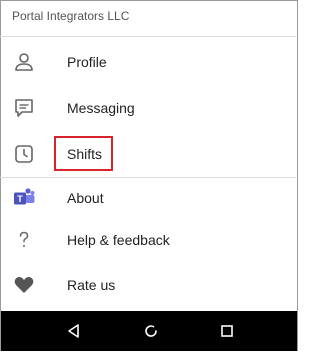 The width and height of the screenshot is (320, 353). What do you see at coordinates (24, 198) in the screenshot?
I see `teams-icon: T` at bounding box center [24, 198].